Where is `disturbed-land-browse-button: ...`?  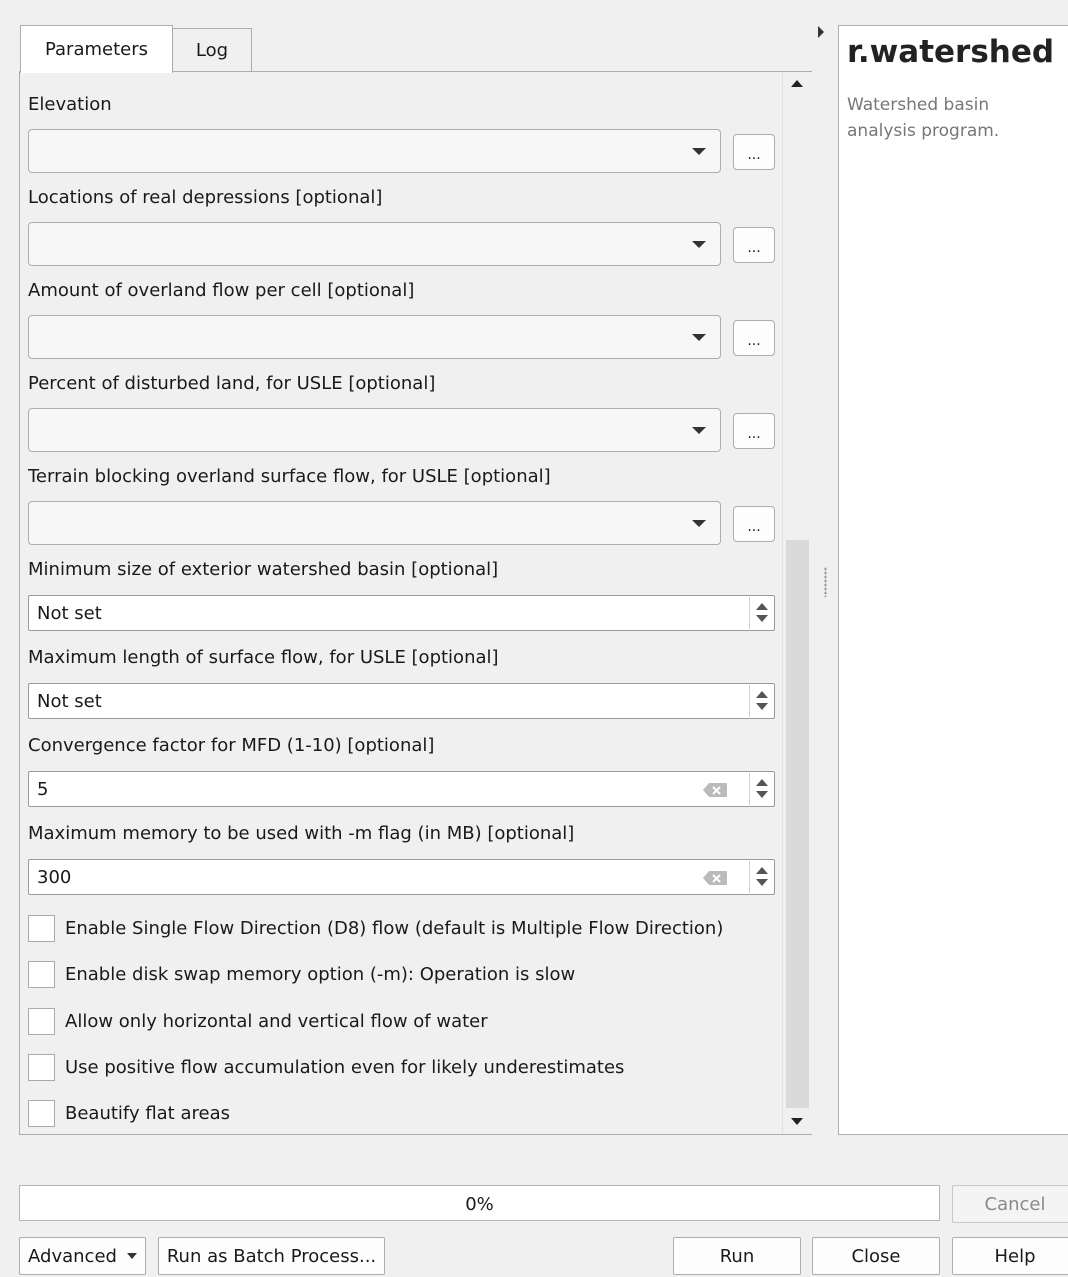
disturbed-land-browse-button: ... is located at coordinates (754, 431).